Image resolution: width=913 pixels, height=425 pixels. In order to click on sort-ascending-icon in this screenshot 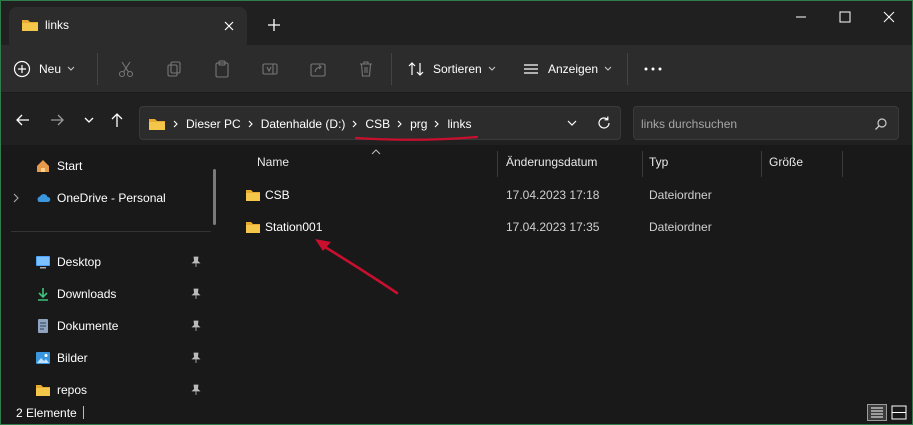, I will do `click(376, 152)`.